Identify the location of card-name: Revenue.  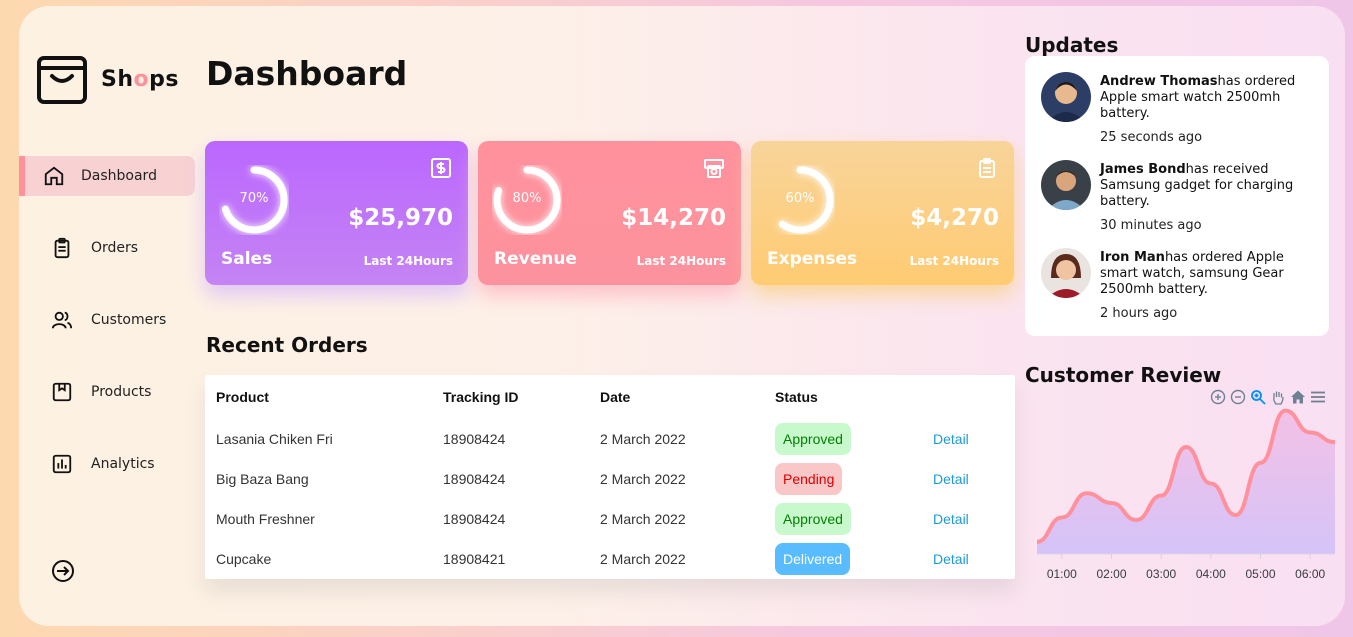
(535, 259).